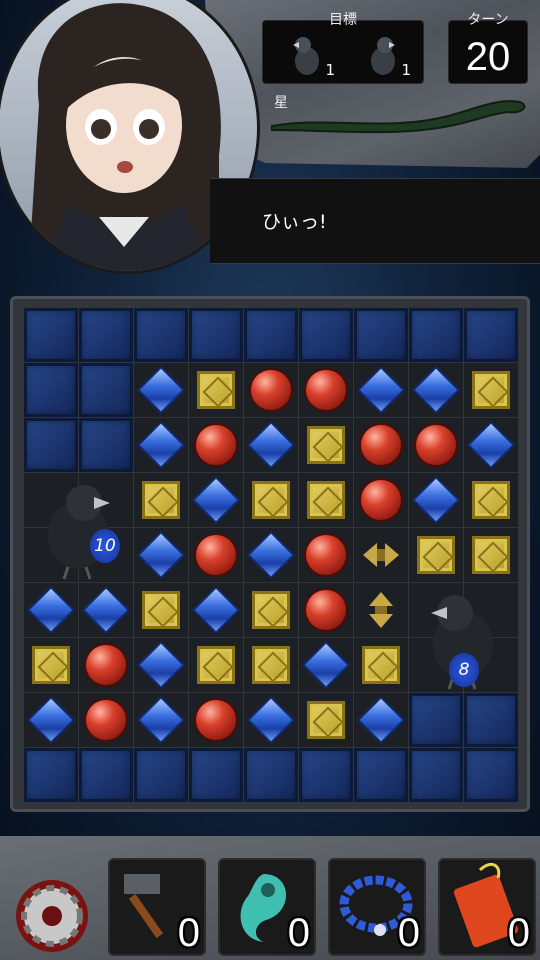 The width and height of the screenshot is (540, 960). I want to click on vertical-striker-piece, so click(381, 610).